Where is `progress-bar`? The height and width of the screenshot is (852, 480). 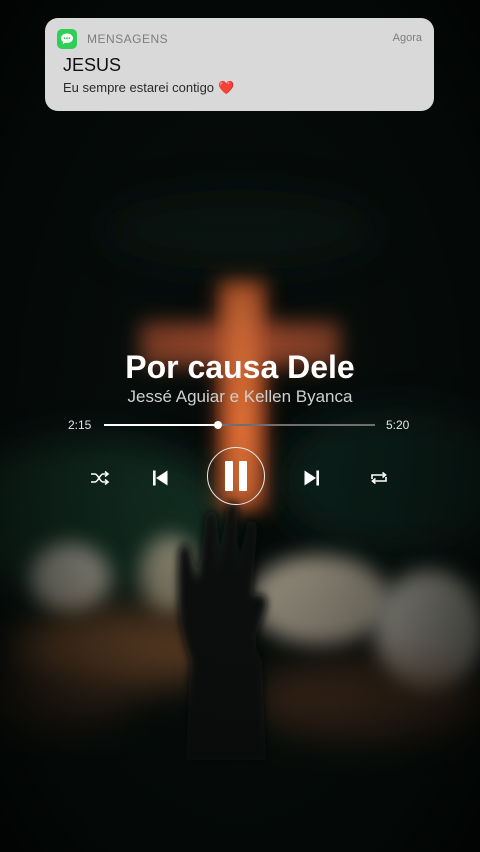
progress-bar is located at coordinates (239, 425).